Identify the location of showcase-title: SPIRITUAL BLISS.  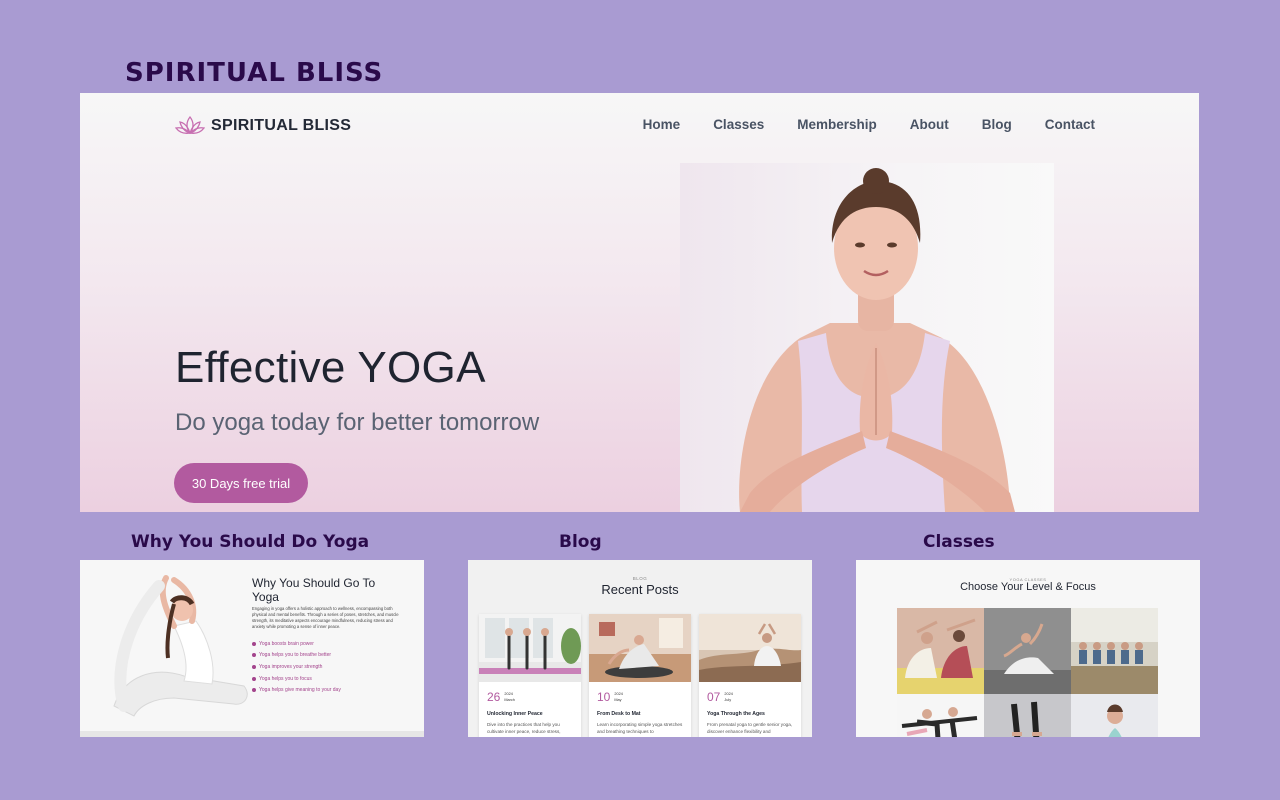
(254, 73).